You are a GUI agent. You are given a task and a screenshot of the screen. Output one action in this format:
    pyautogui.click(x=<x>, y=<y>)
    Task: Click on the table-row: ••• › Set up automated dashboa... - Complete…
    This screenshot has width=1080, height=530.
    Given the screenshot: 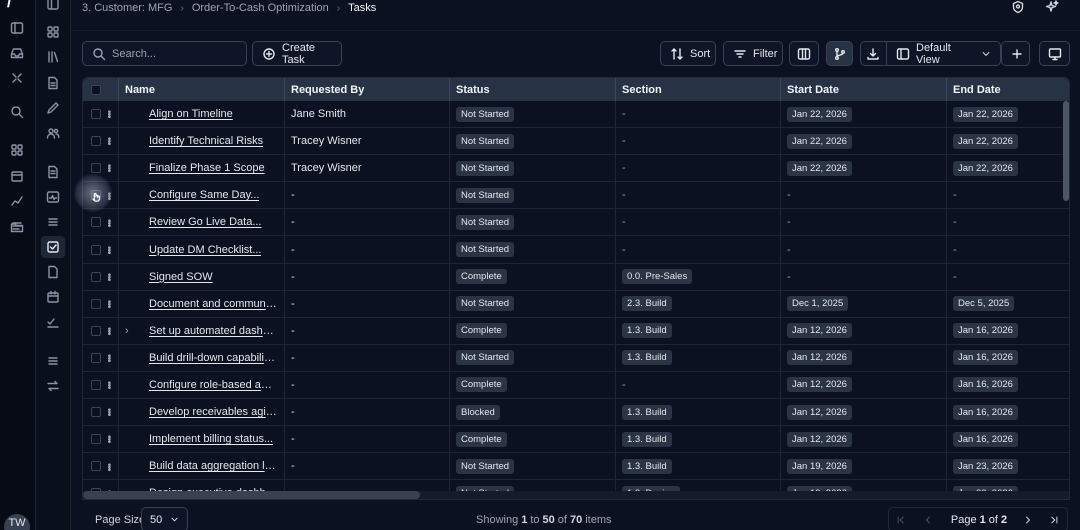 What is the action you would take?
    pyautogui.click(x=576, y=331)
    